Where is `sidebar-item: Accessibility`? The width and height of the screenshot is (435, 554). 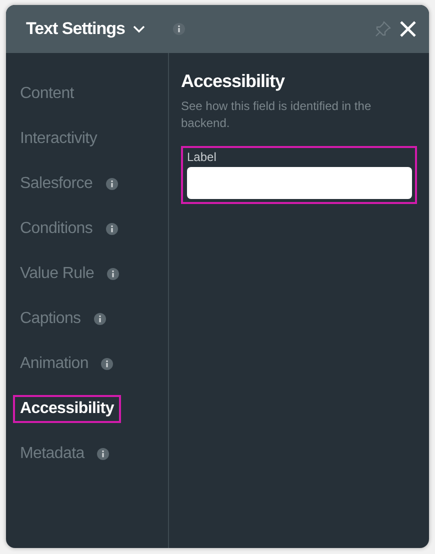 sidebar-item: Accessibility is located at coordinates (67, 408).